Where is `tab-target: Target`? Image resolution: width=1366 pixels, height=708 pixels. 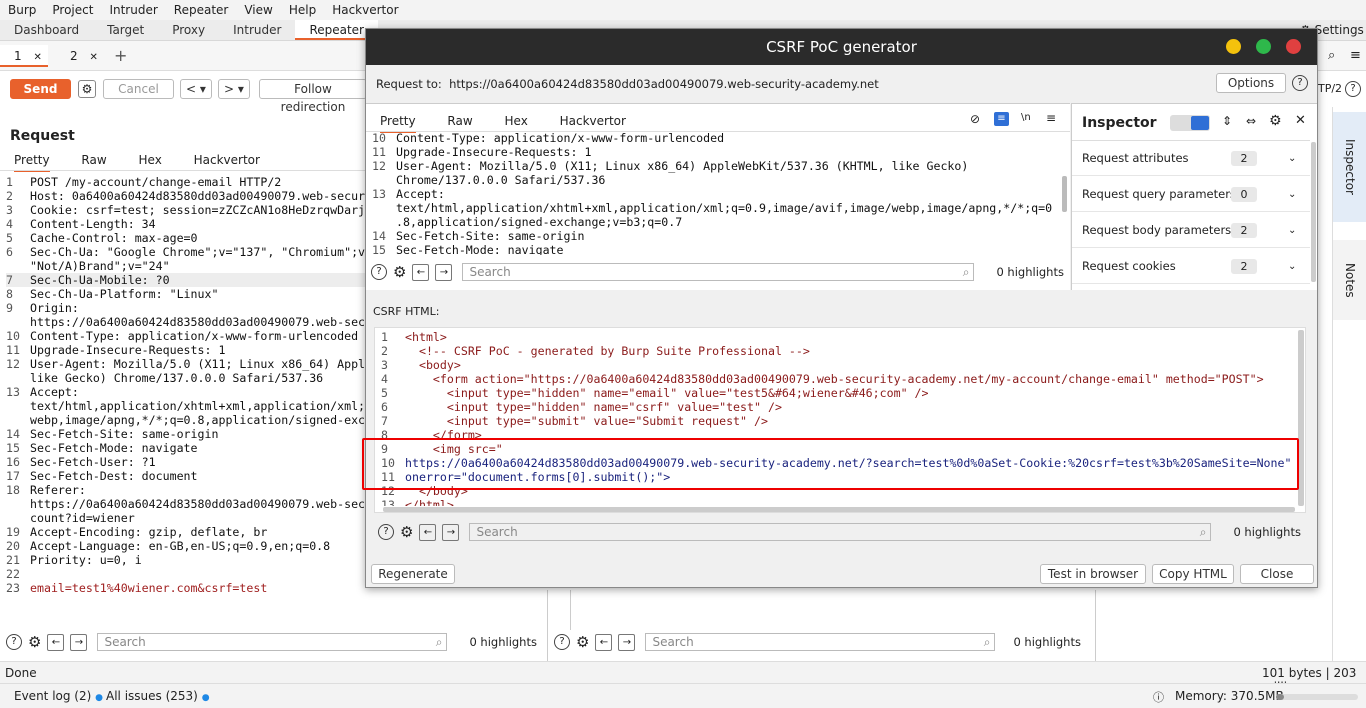 tab-target: Target is located at coordinates (125, 30).